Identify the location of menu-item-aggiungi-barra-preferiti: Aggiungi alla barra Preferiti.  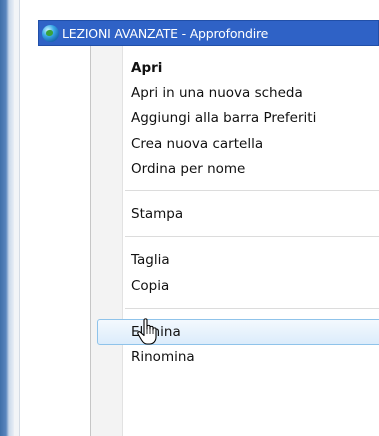
(255, 118).